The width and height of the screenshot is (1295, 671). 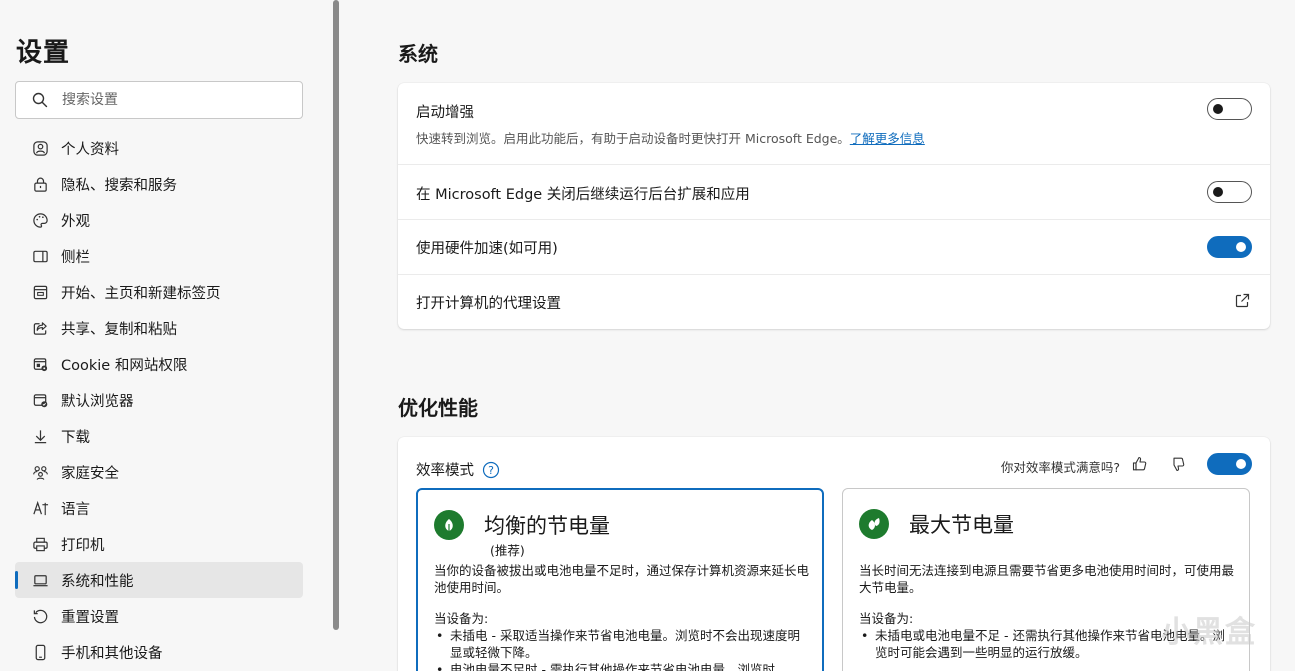 I want to click on reset-icon, so click(x=40, y=616).